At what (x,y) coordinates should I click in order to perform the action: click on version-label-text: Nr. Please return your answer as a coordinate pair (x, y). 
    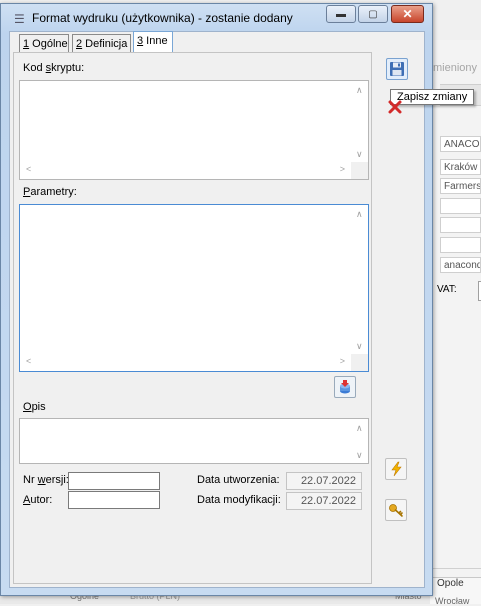
    Looking at the image, I should click on (30, 480).